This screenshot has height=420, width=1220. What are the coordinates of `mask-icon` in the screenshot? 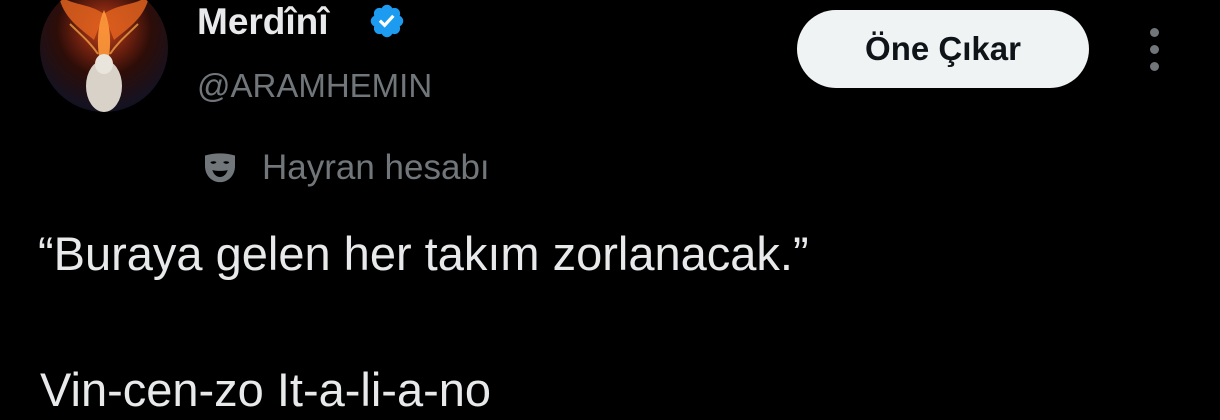 It's located at (220, 168).